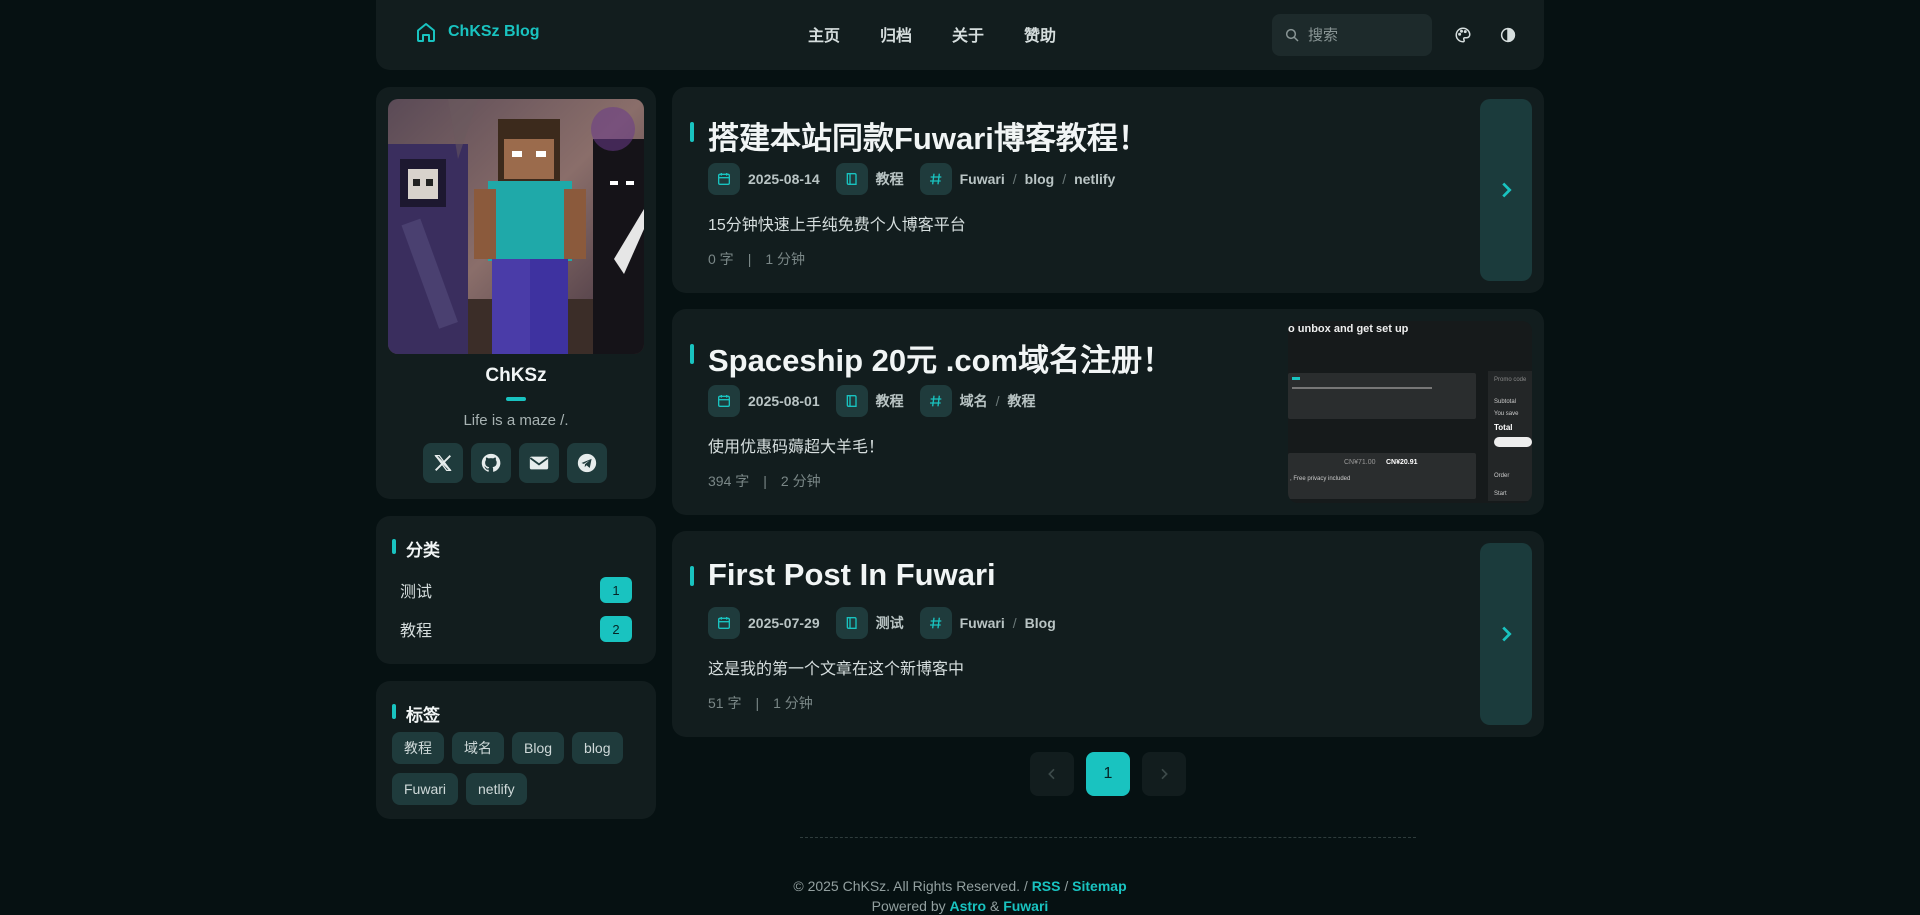 The height and width of the screenshot is (915, 1920). What do you see at coordinates (416, 631) in the screenshot?
I see `category-label: 教程` at bounding box center [416, 631].